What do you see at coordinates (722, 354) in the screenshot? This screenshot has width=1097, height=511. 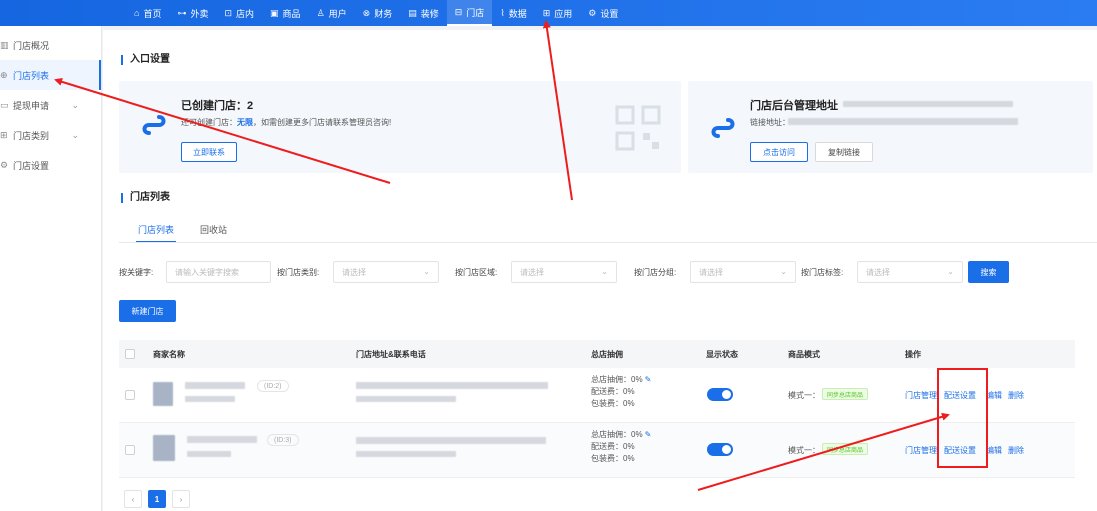 I see `column-display-status: 显示状态` at bounding box center [722, 354].